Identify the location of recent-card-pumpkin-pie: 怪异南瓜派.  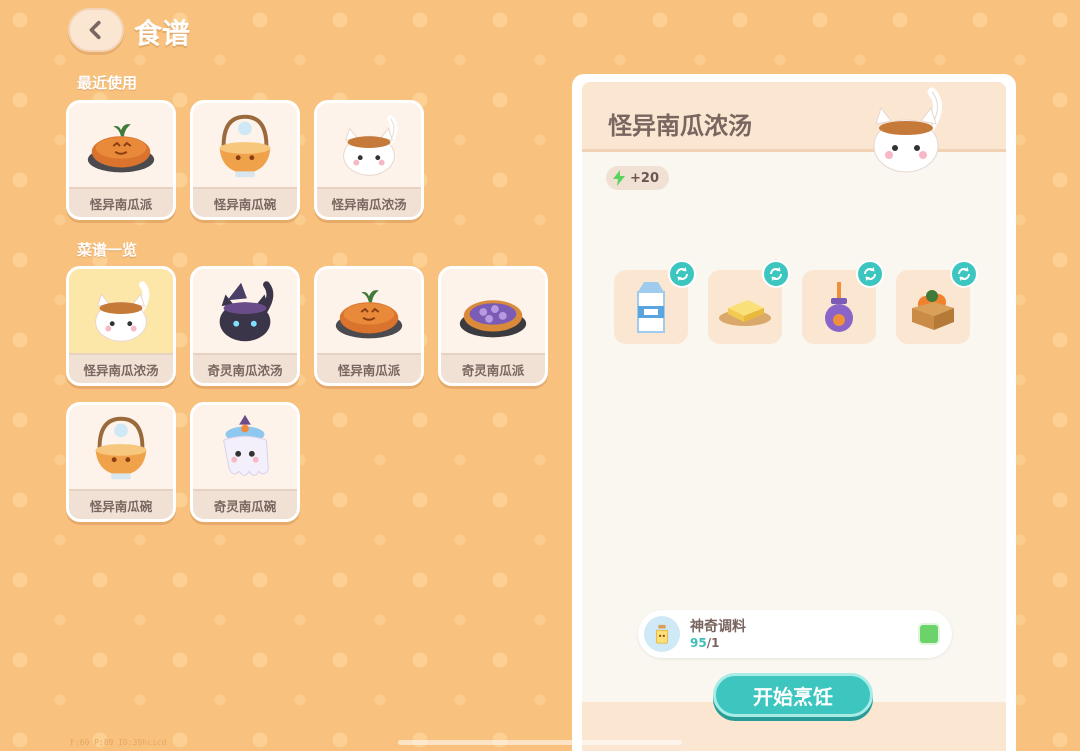
(121, 160).